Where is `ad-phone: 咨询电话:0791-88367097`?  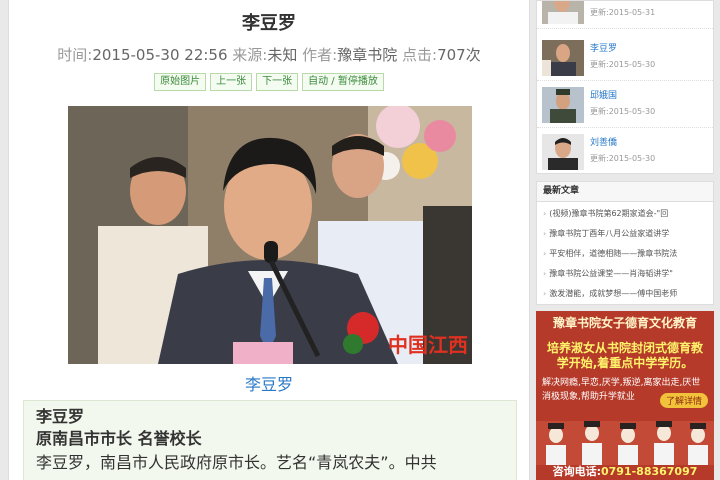
ad-phone: 咨询电话:0791-88367097 is located at coordinates (625, 471).